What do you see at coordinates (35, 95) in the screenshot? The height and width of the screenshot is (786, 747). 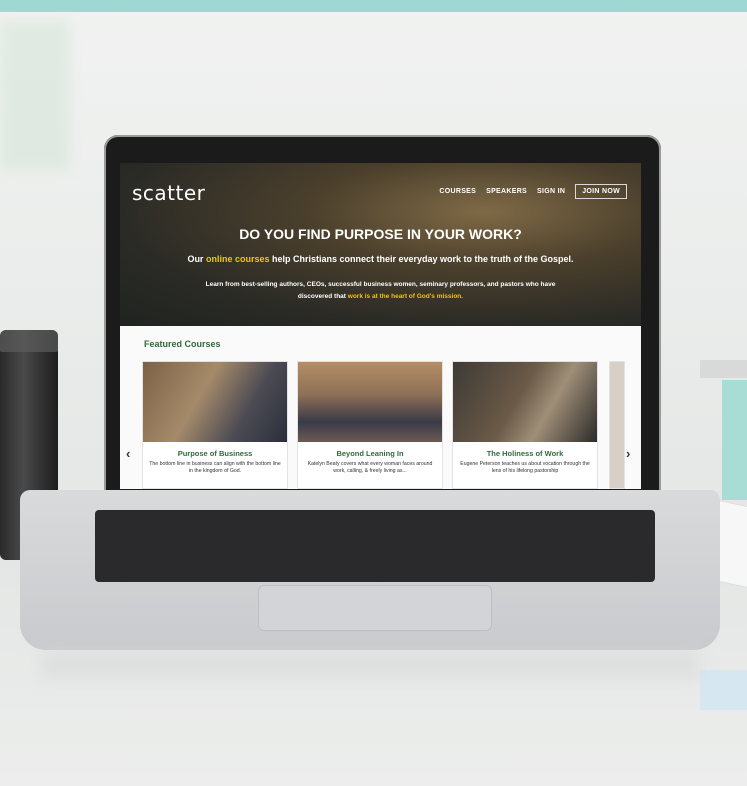 I see `background-blur-object` at bounding box center [35, 95].